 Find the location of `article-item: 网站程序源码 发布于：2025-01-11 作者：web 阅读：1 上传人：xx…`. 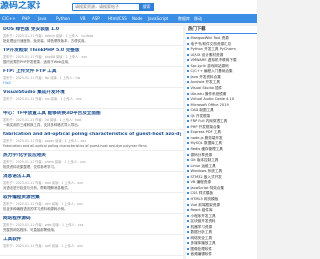

article-item: 网站程序源码 发布于：2025-01-11 作者：web 阅读：1 上传人：xx… is located at coordinates (91, 225).